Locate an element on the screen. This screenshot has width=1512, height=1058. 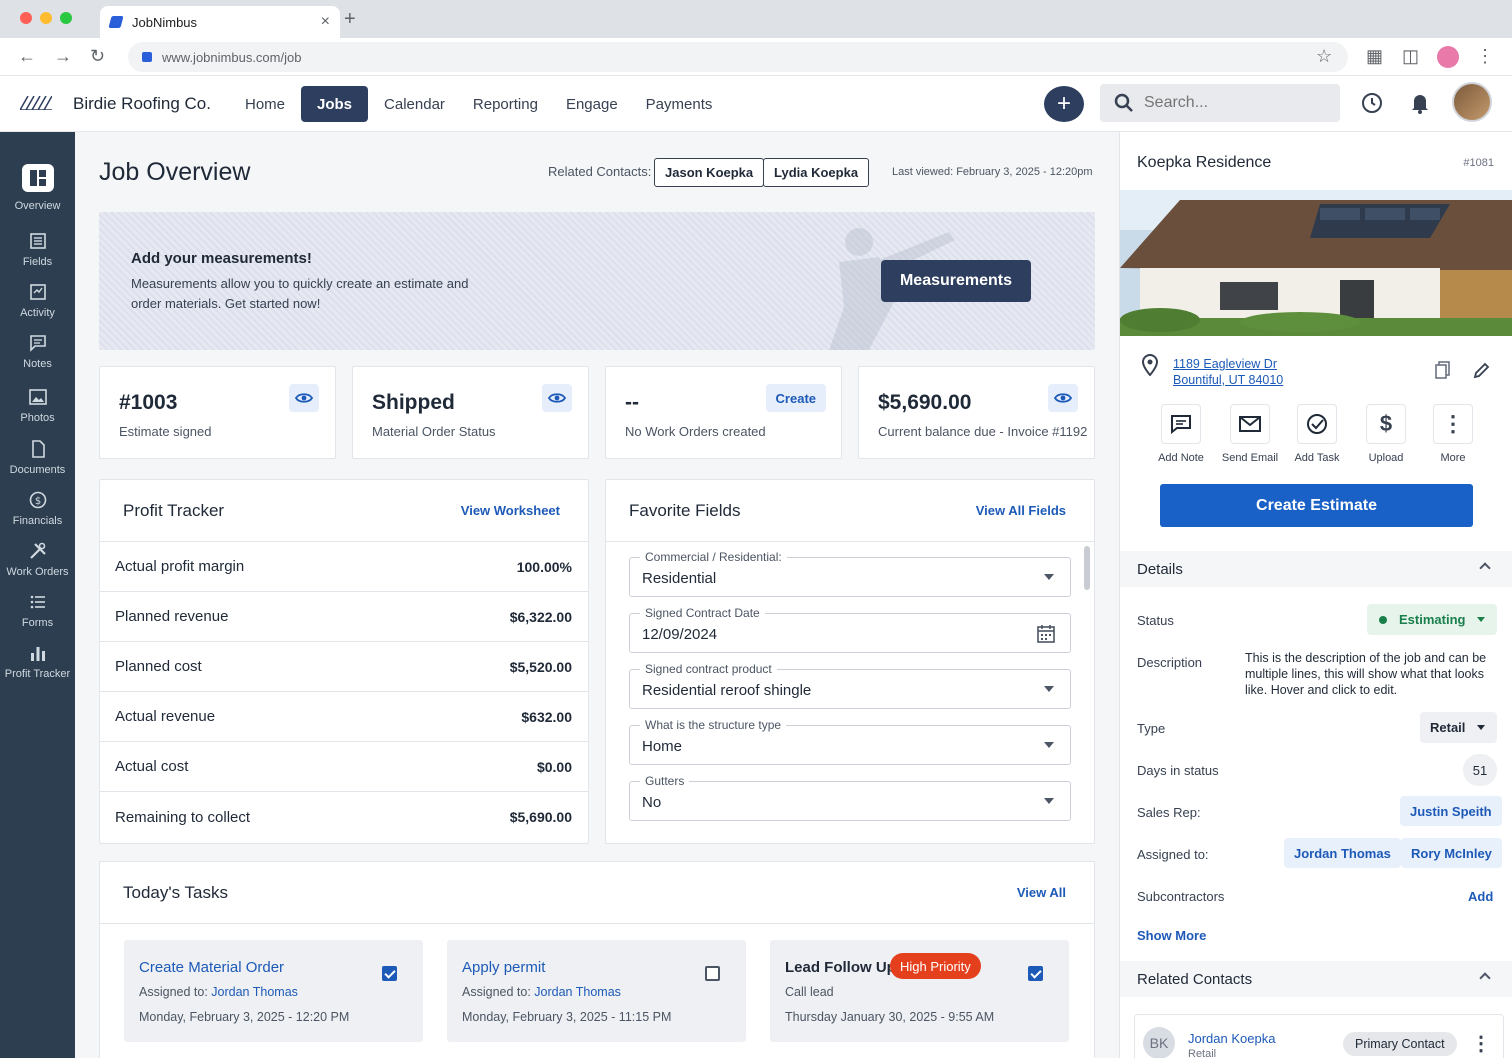
calendar-icon is located at coordinates (1046, 636).